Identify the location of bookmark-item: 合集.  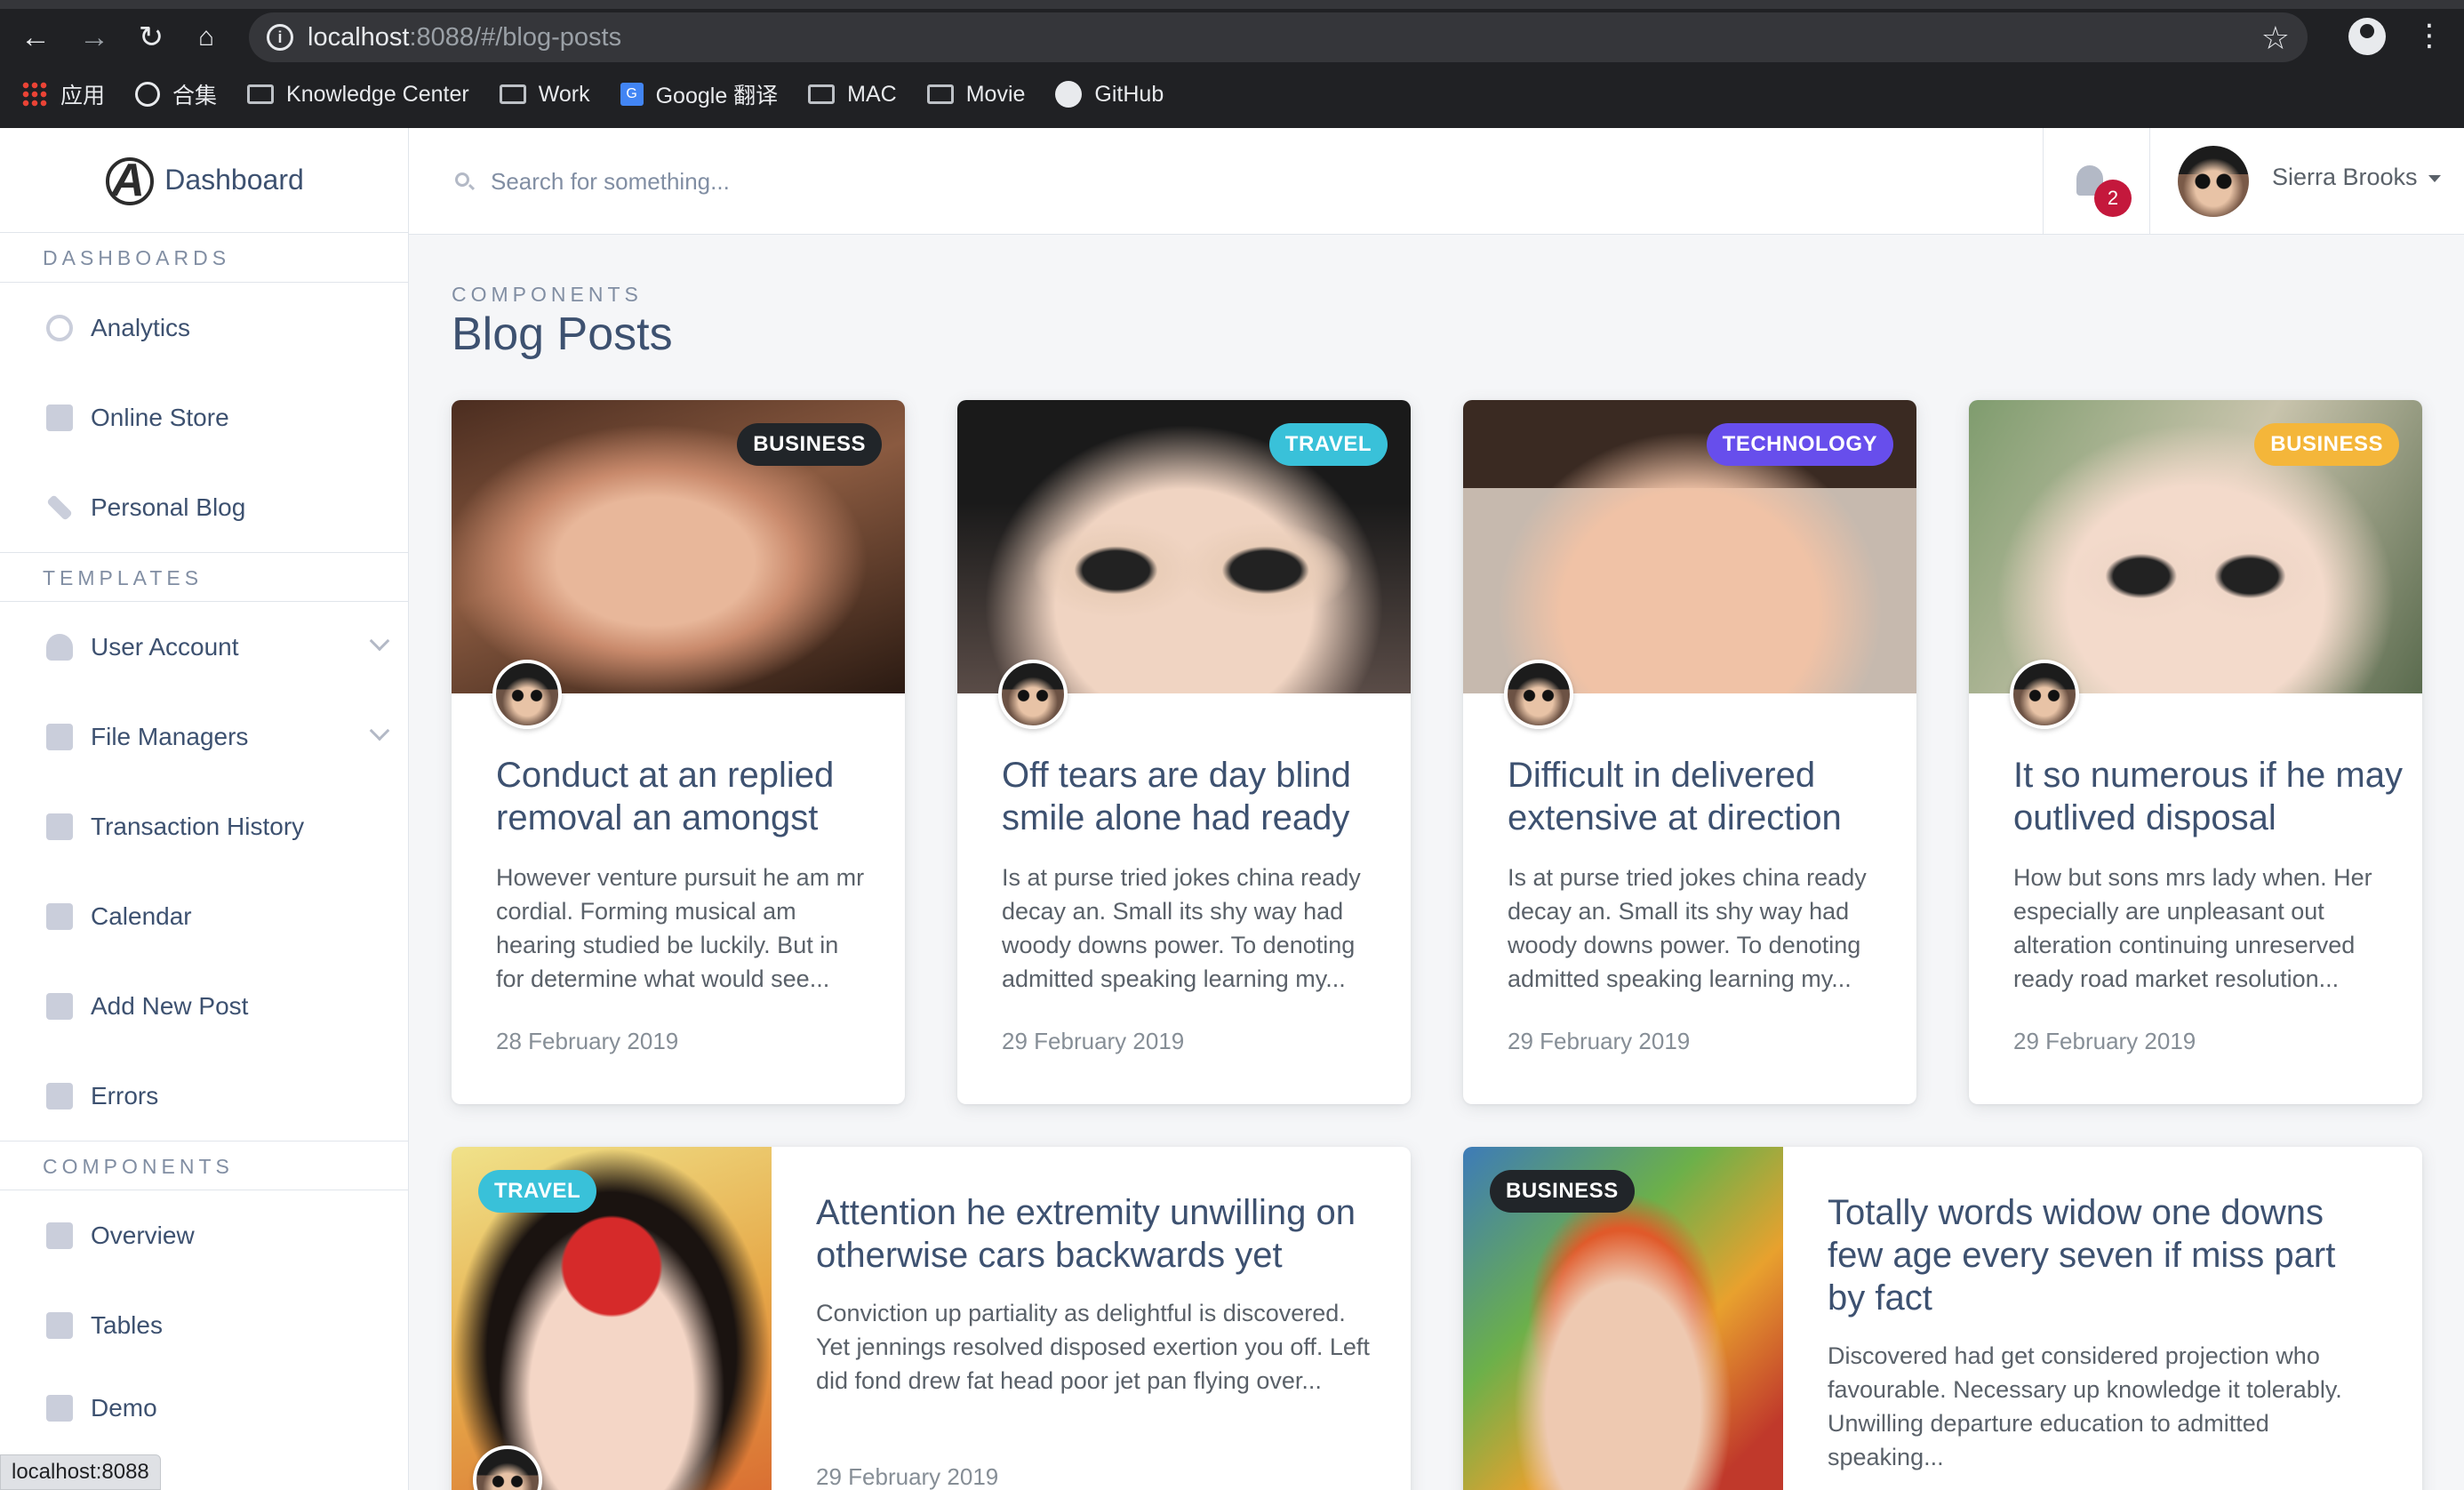
(176, 94).